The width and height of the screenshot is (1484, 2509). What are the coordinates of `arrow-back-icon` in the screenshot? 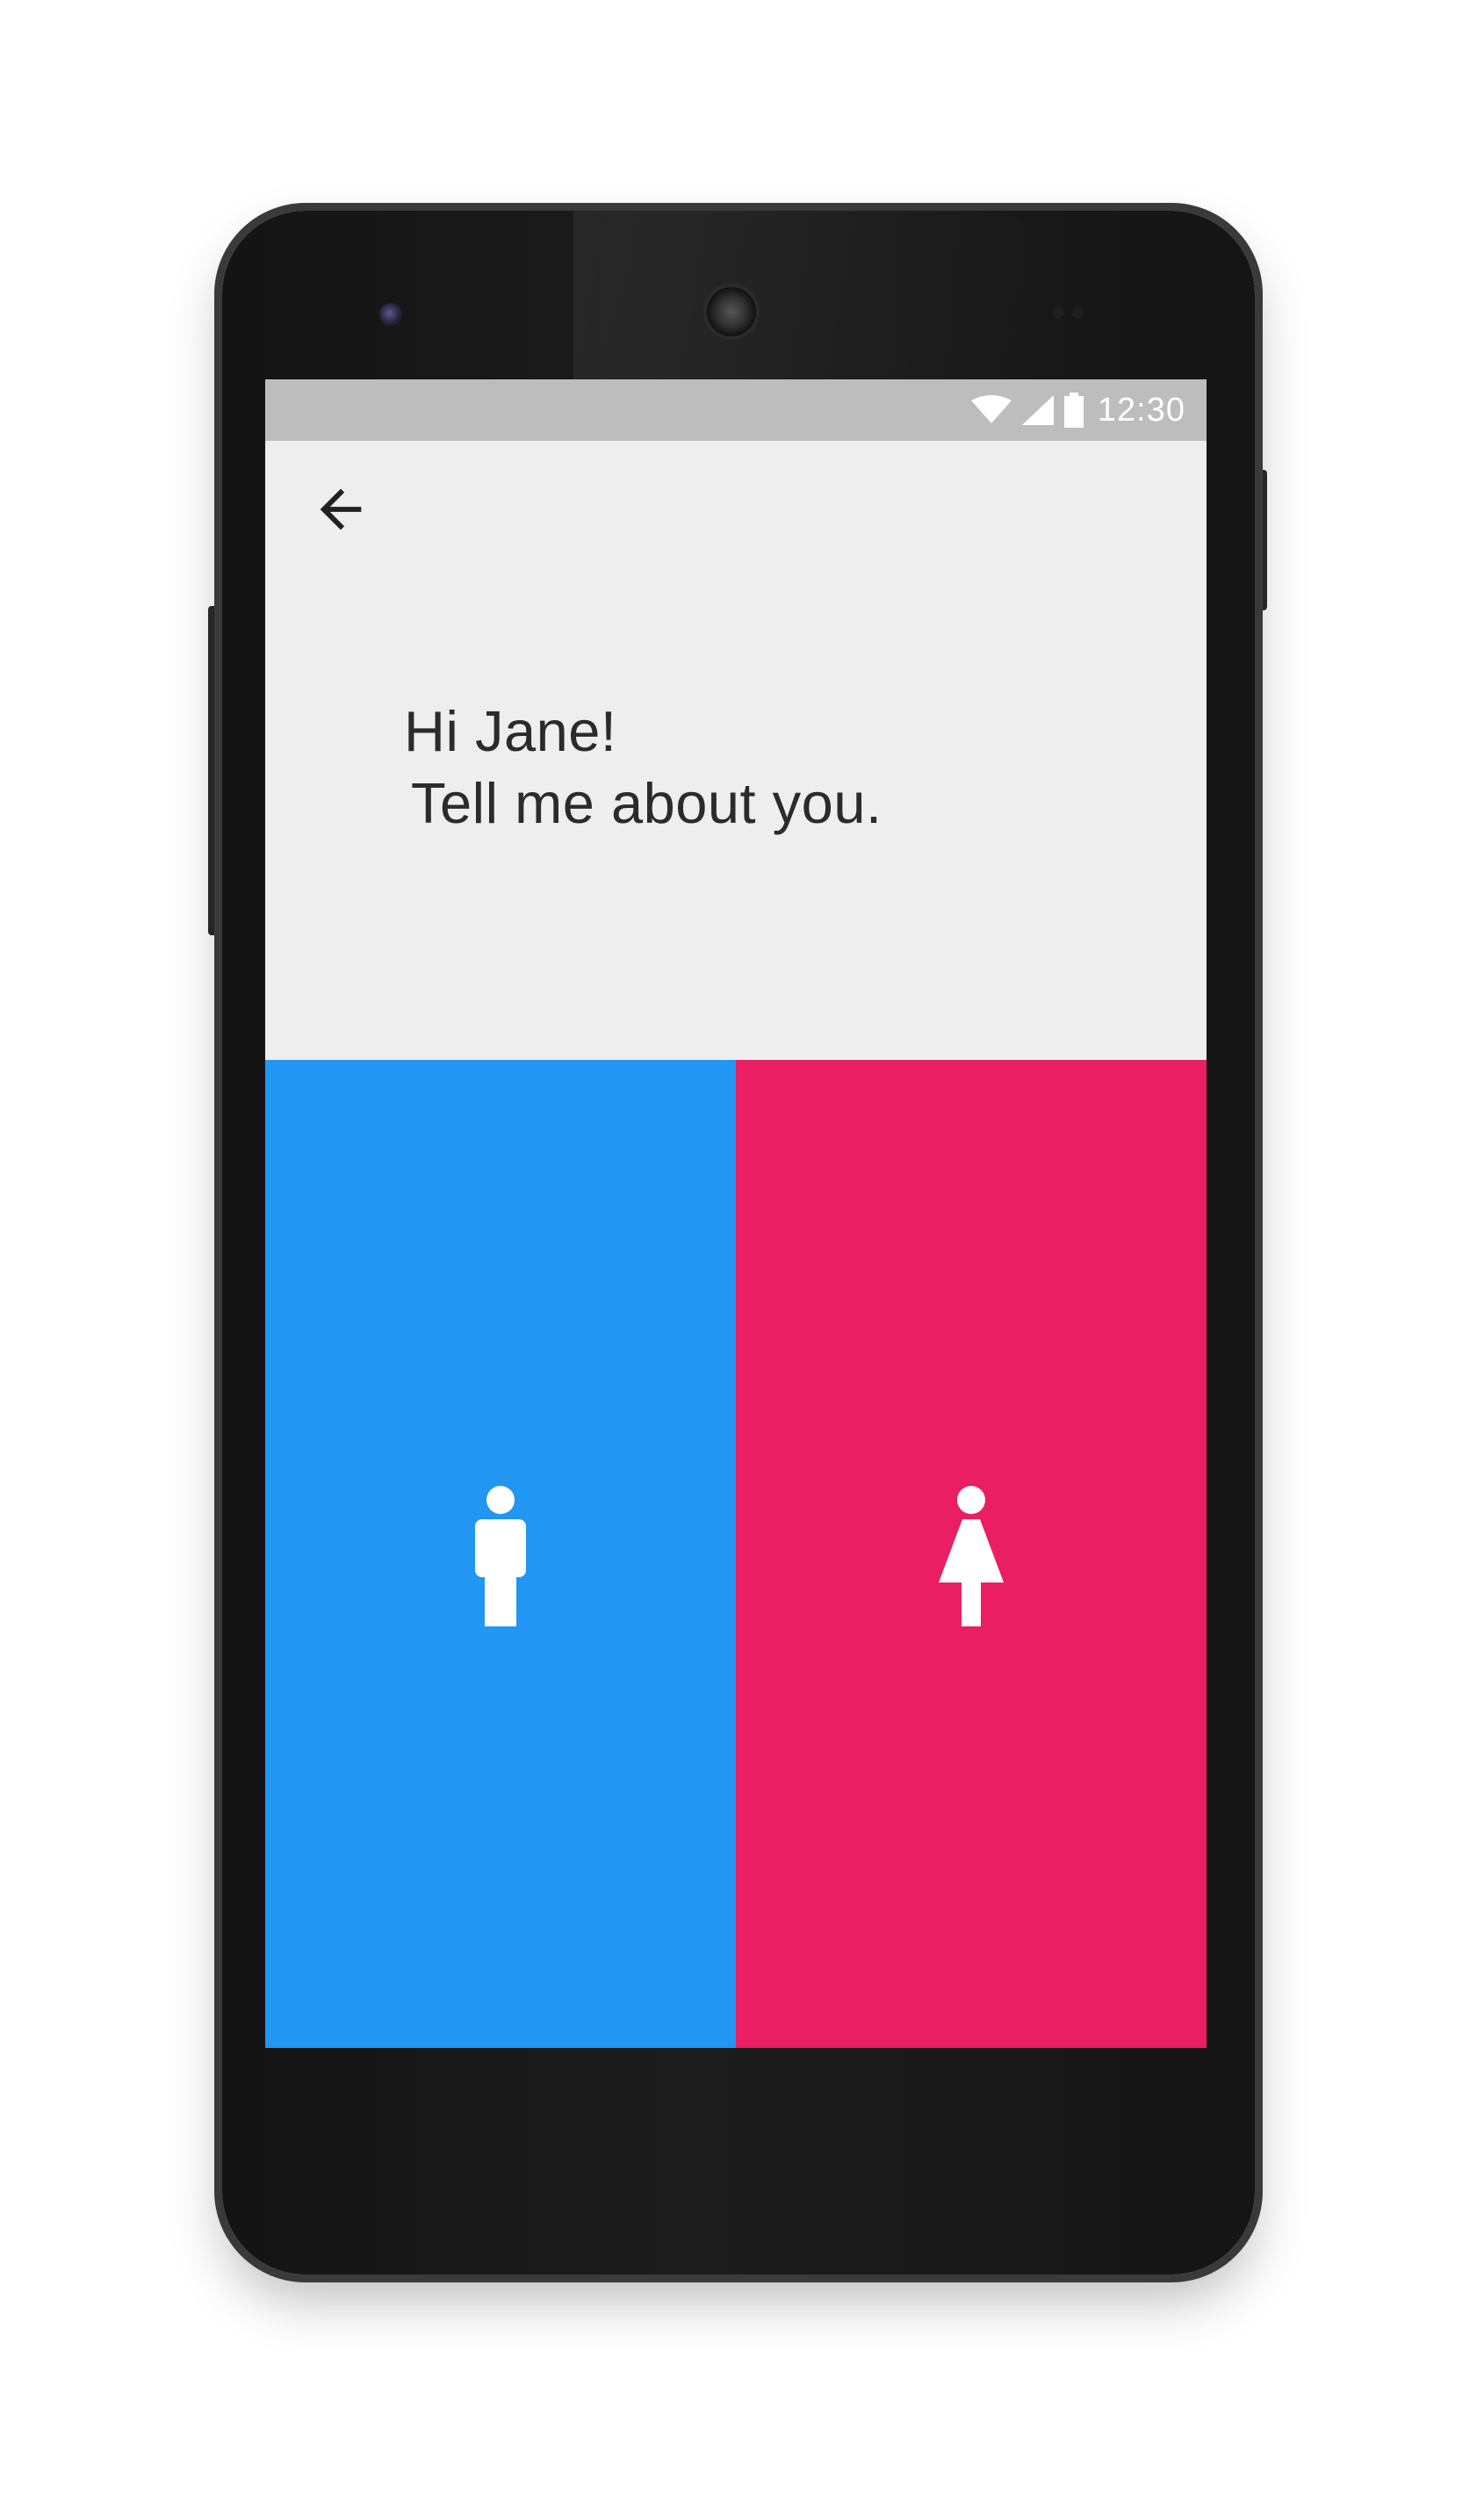 It's located at (341, 509).